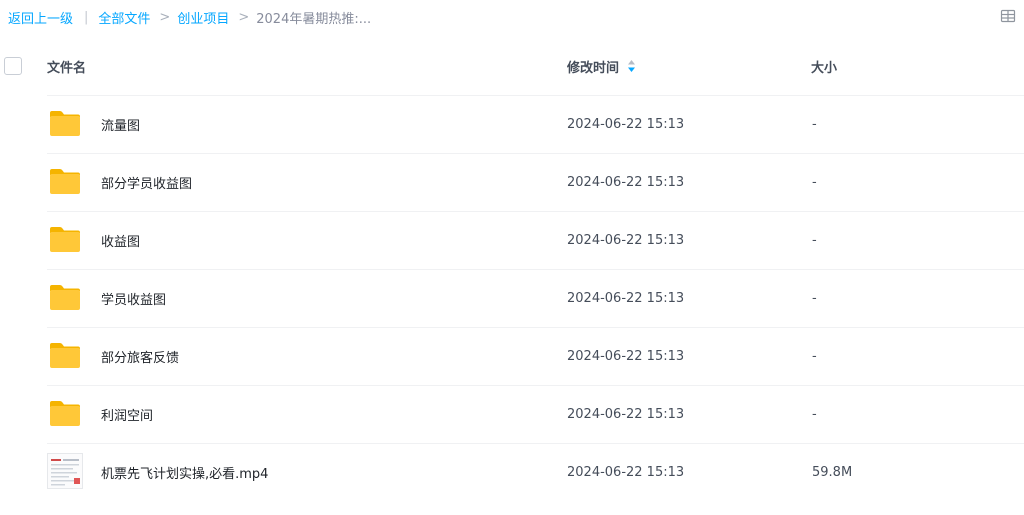  I want to click on column-header-time: 修改时间, so click(601, 66).